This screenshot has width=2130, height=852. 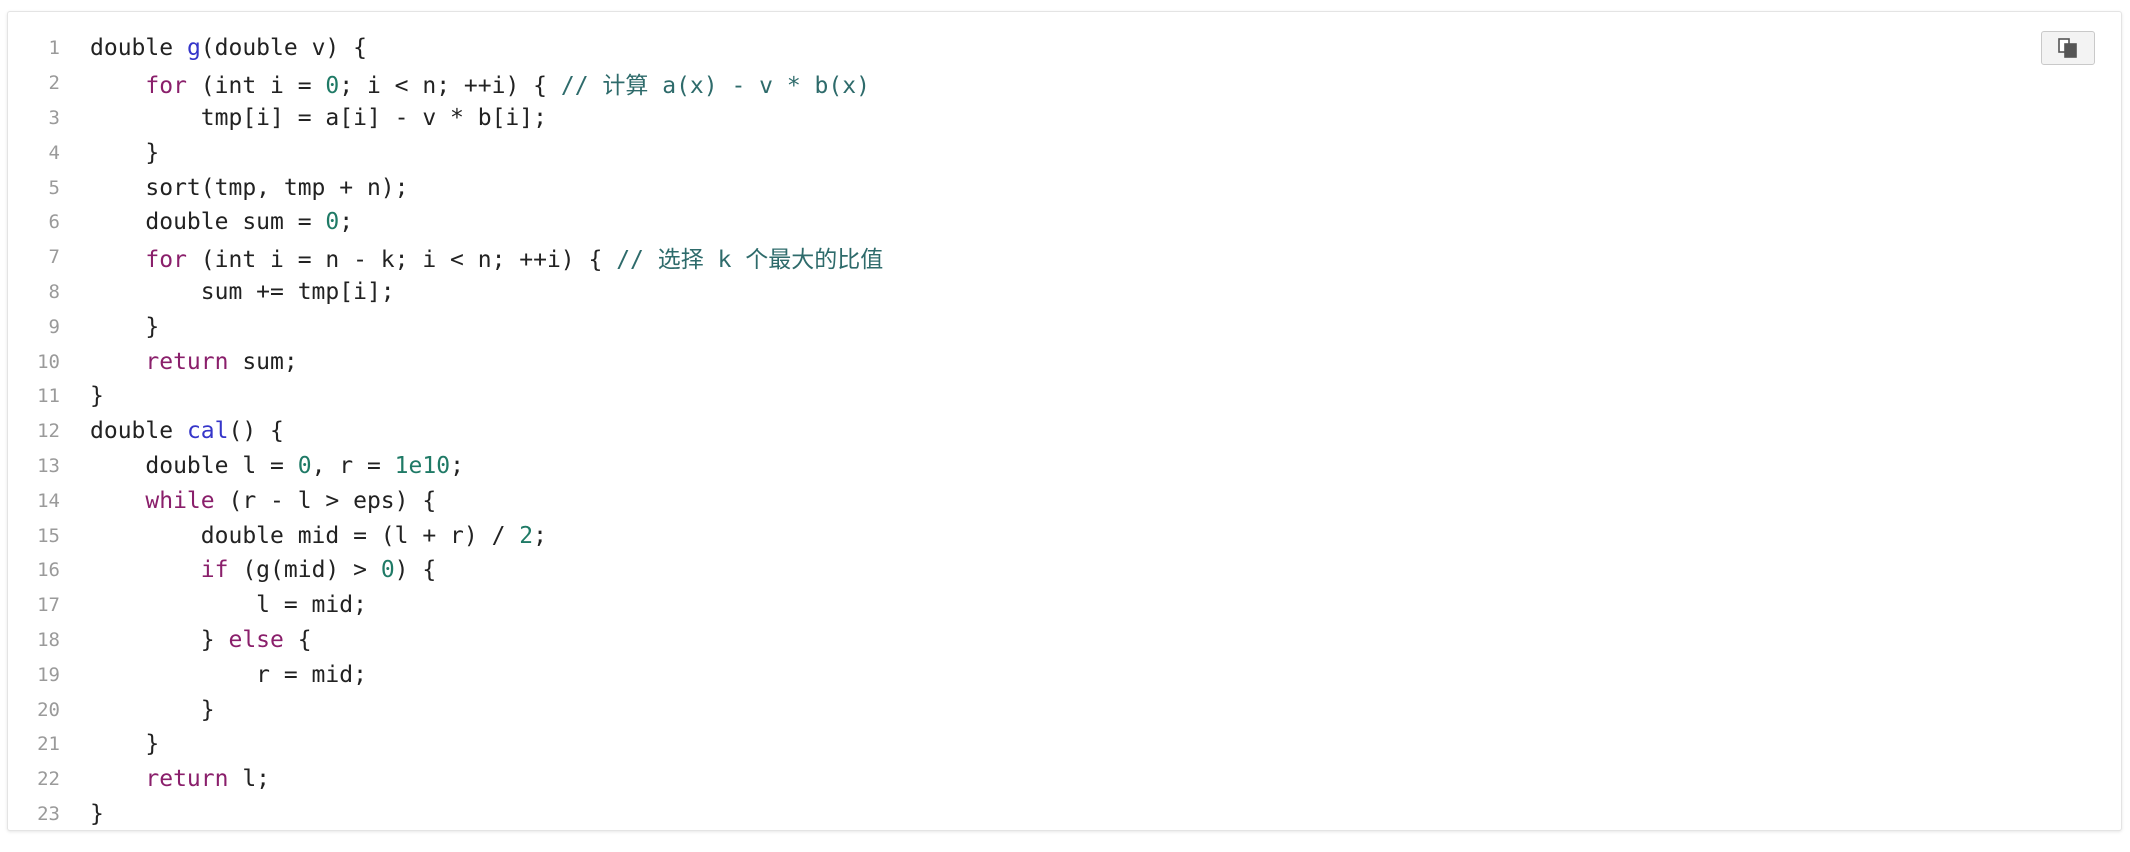 I want to click on comment-token: // 选择 k 个最大的比值, so click(x=750, y=260).